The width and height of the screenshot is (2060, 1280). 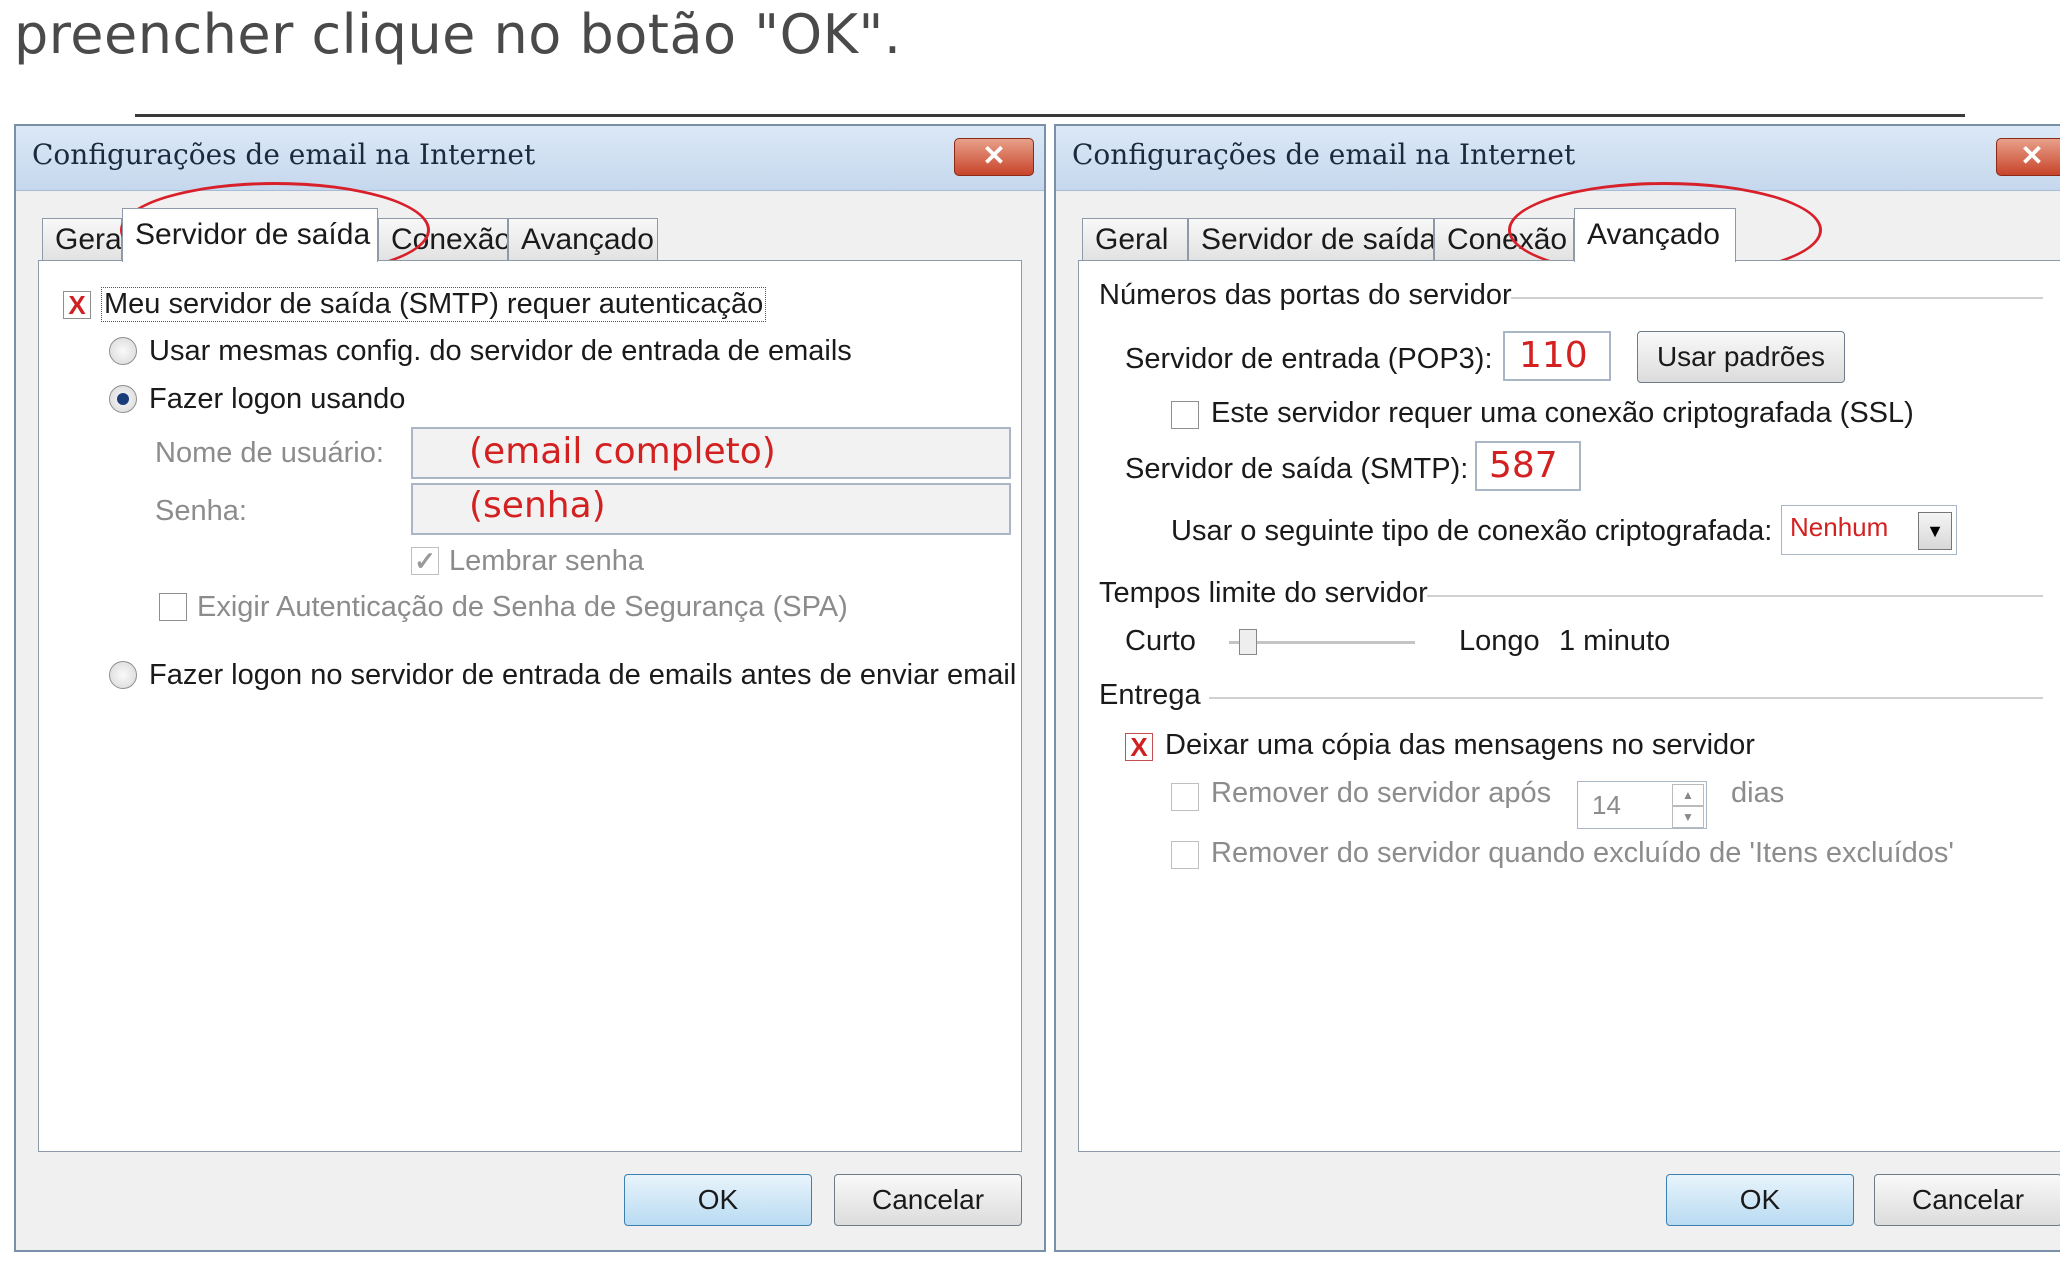 What do you see at coordinates (1185, 797) in the screenshot?
I see `remove-after-checkbox` at bounding box center [1185, 797].